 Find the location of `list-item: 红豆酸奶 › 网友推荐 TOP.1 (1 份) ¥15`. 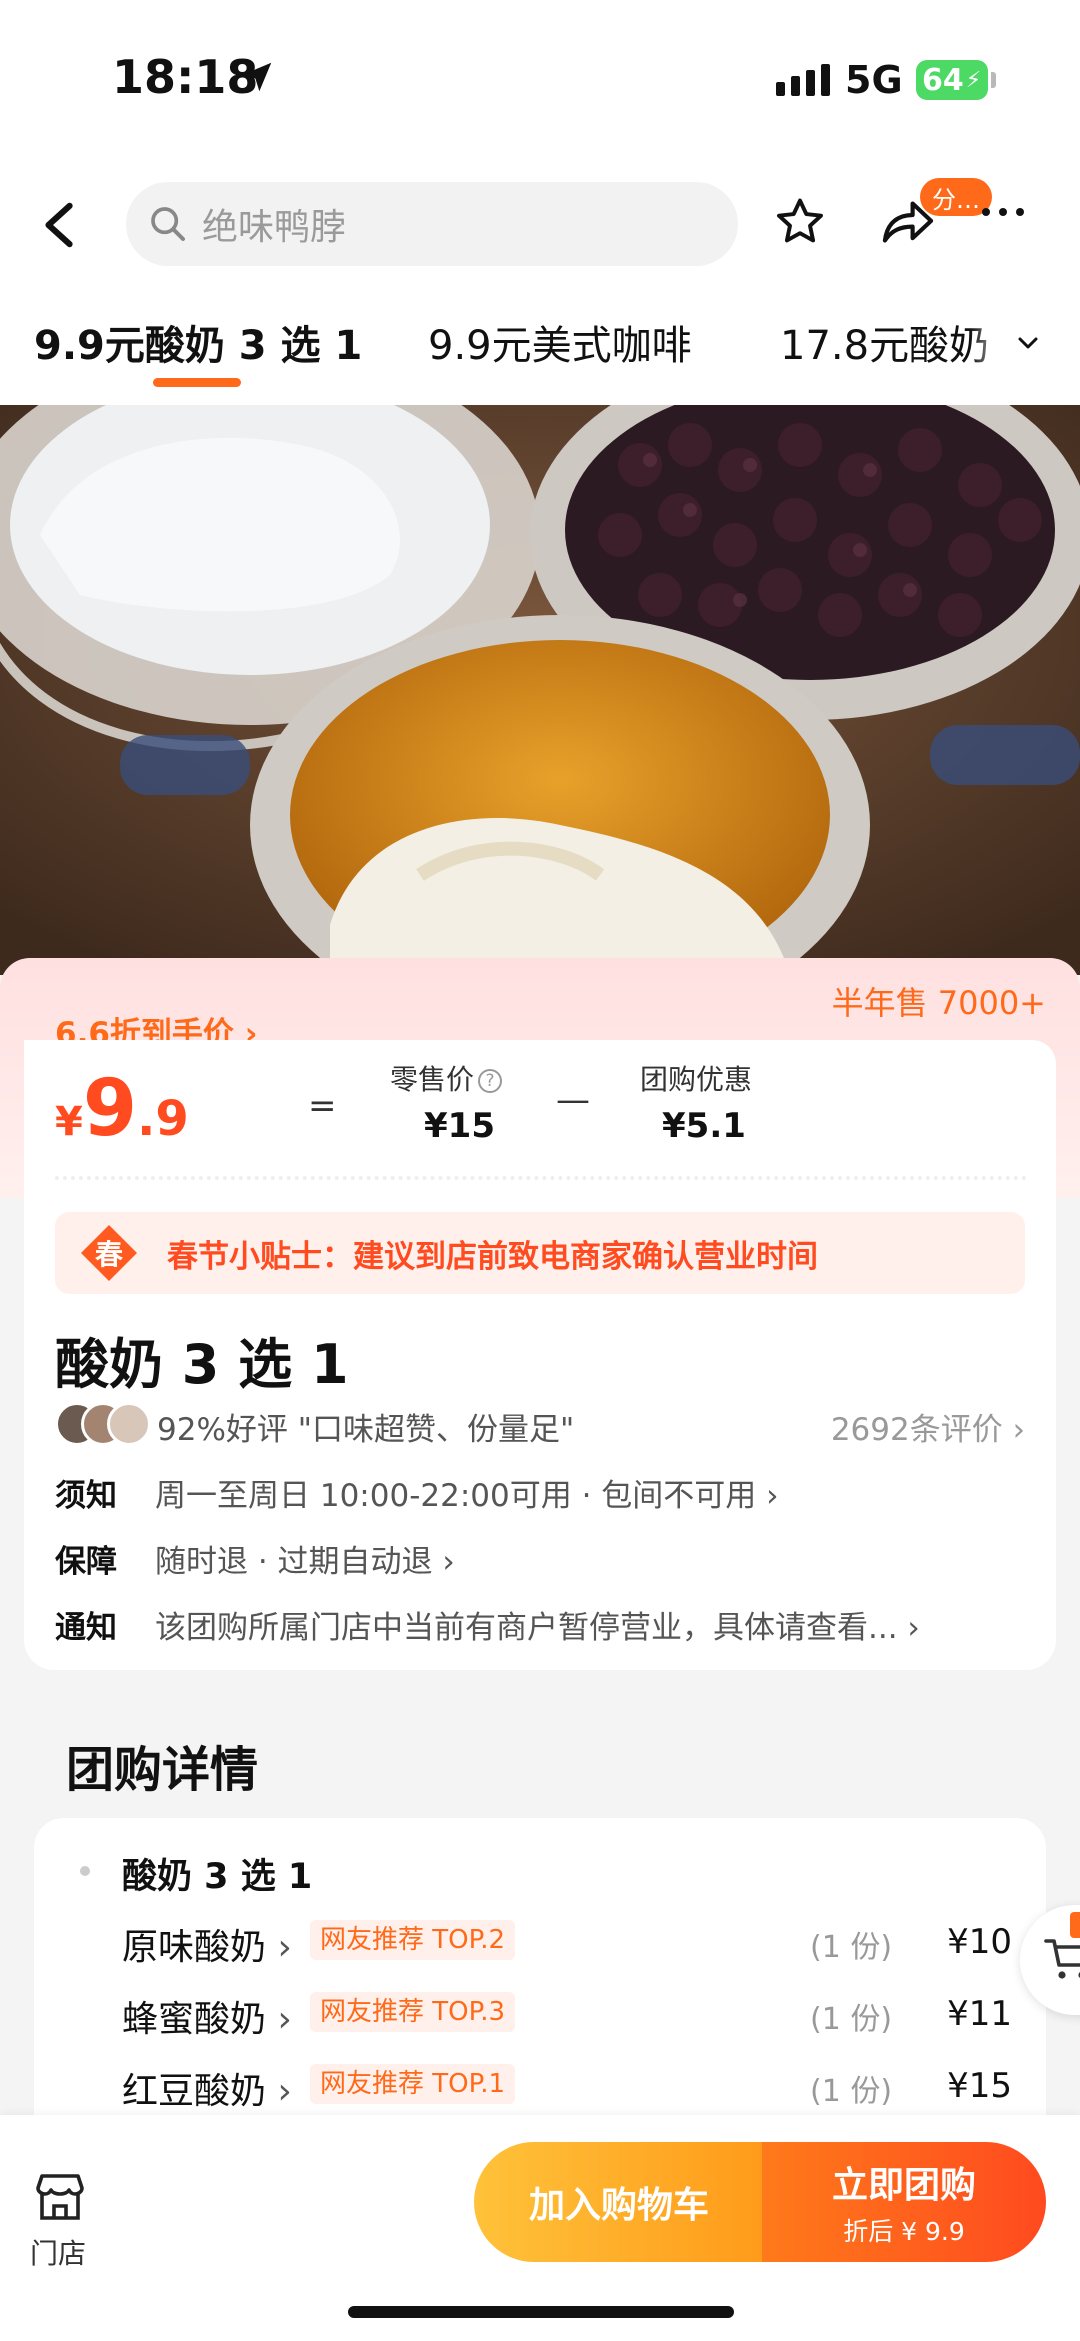

list-item: 红豆酸奶 › 网友推荐 TOP.1 (1 份) ¥15 is located at coordinates (567, 2090).